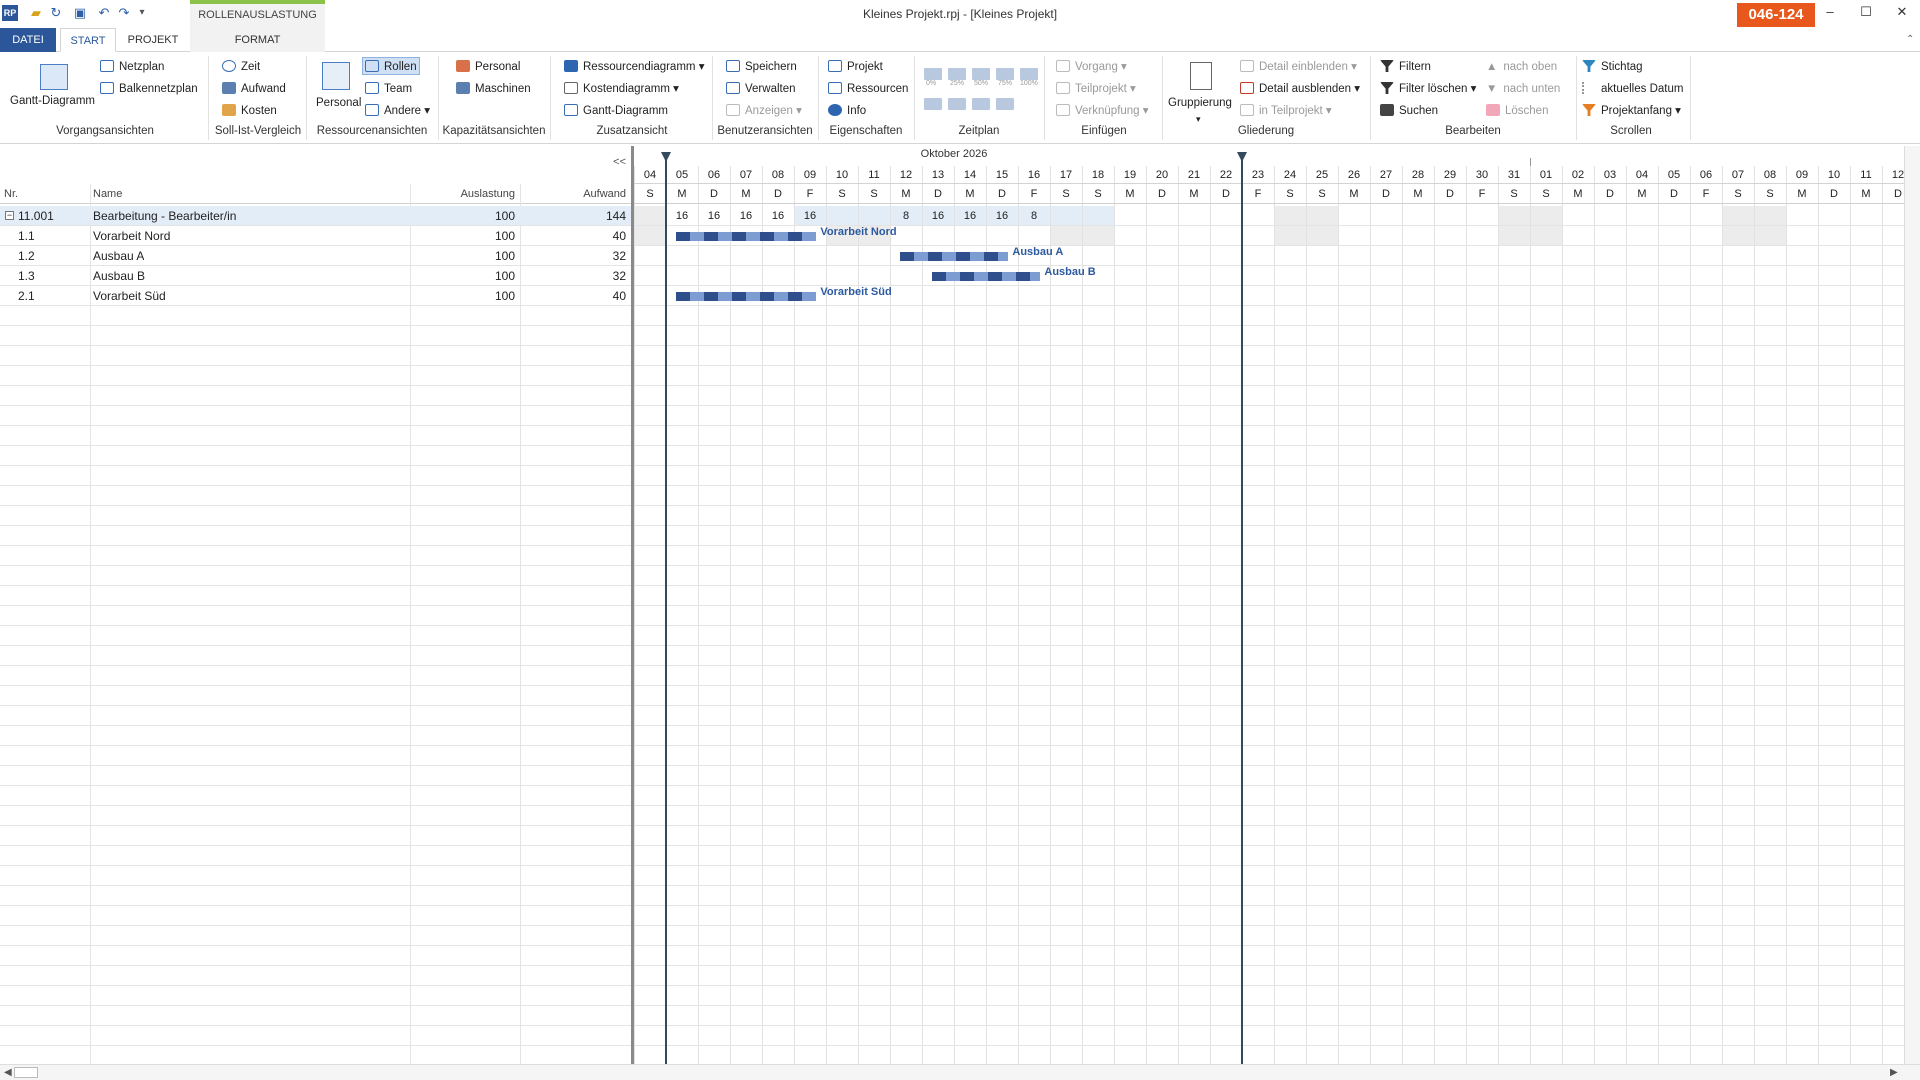  Describe the element at coordinates (153, 40) in the screenshot. I see `tab-projekt: PROJEKT` at that location.